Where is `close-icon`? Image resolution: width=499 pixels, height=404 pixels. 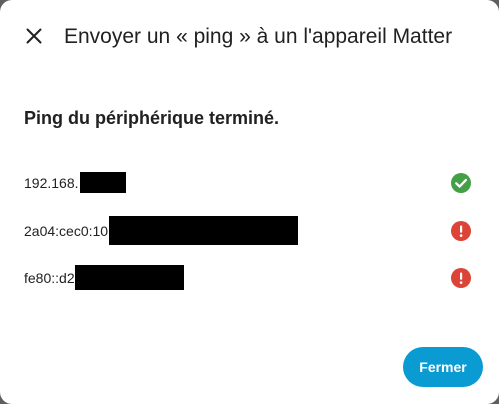
close-icon is located at coordinates (34, 36).